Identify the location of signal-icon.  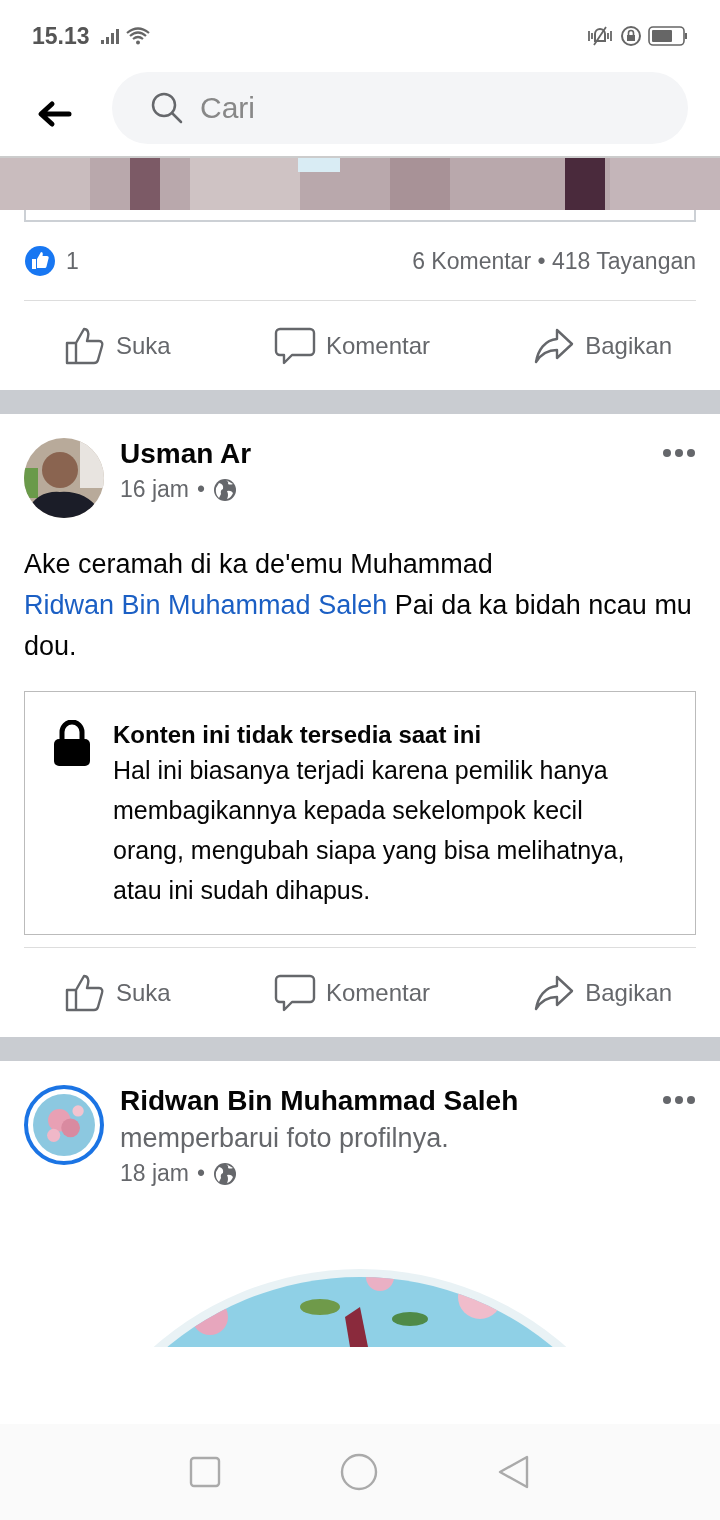
(109, 36).